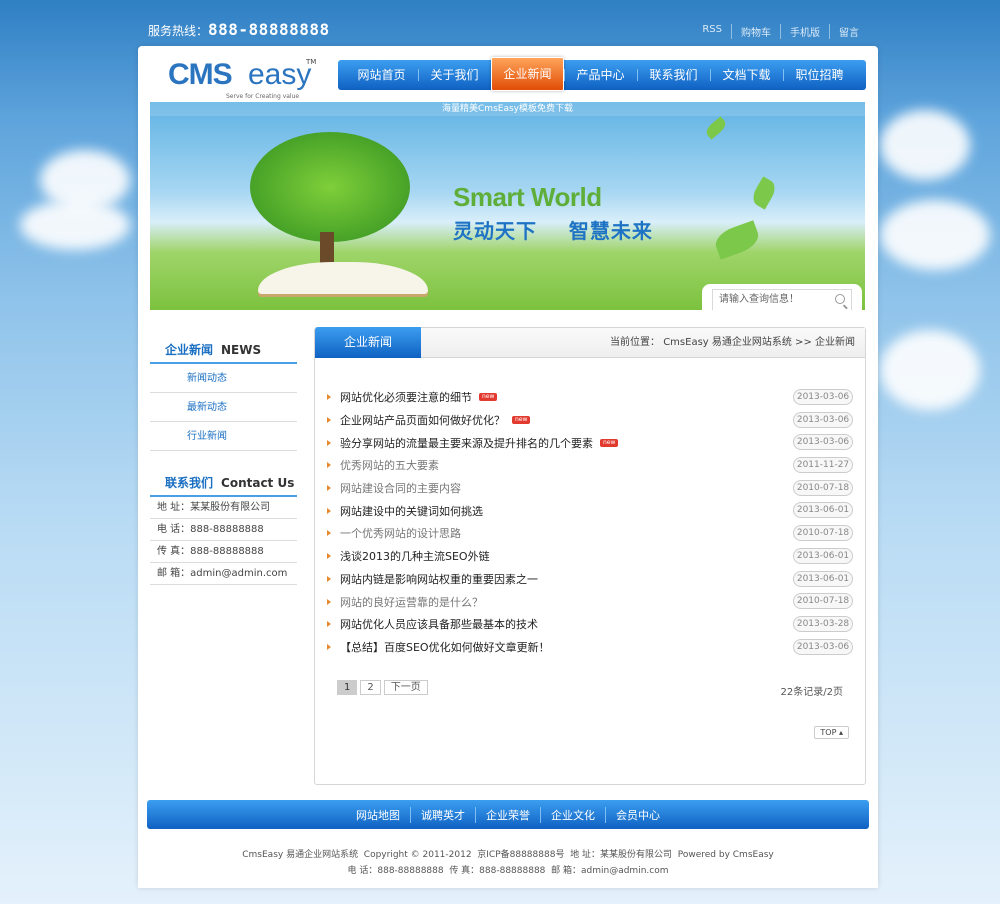 The width and height of the screenshot is (1000, 904). I want to click on nav-news: 企业新闻, so click(527, 74).